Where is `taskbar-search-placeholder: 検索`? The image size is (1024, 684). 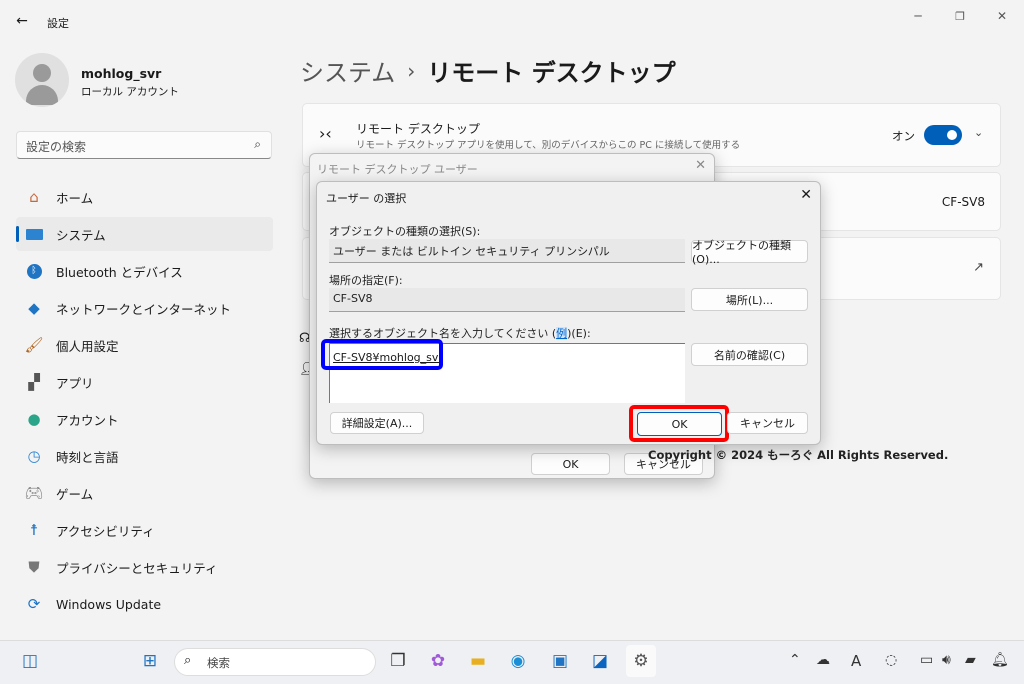 taskbar-search-placeholder: 検索 is located at coordinates (218, 663).